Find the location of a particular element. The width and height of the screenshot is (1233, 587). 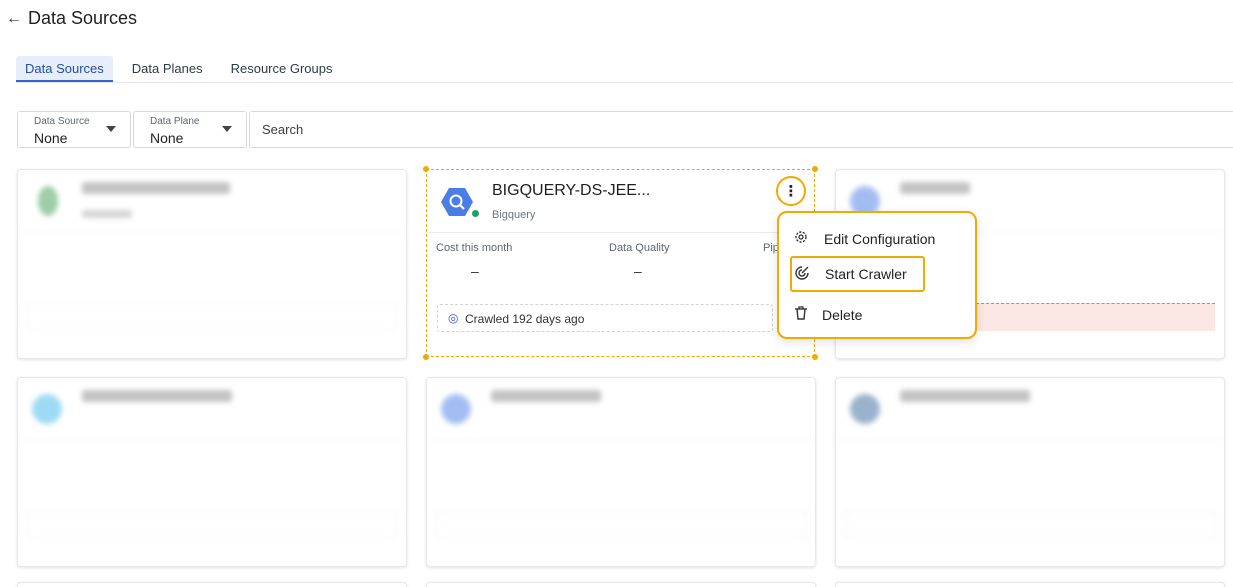

metric-label: Data Quality is located at coordinates (639, 248).